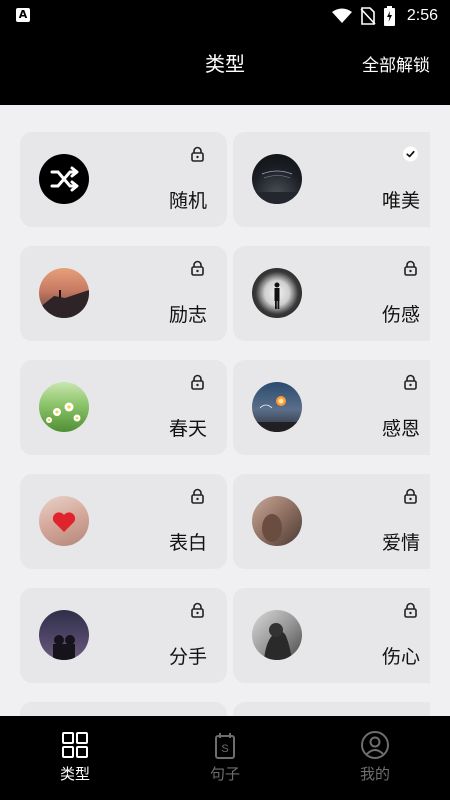 The image size is (450, 800). Describe the element at coordinates (64, 407) in the screenshot. I see `daisies-photo` at that location.